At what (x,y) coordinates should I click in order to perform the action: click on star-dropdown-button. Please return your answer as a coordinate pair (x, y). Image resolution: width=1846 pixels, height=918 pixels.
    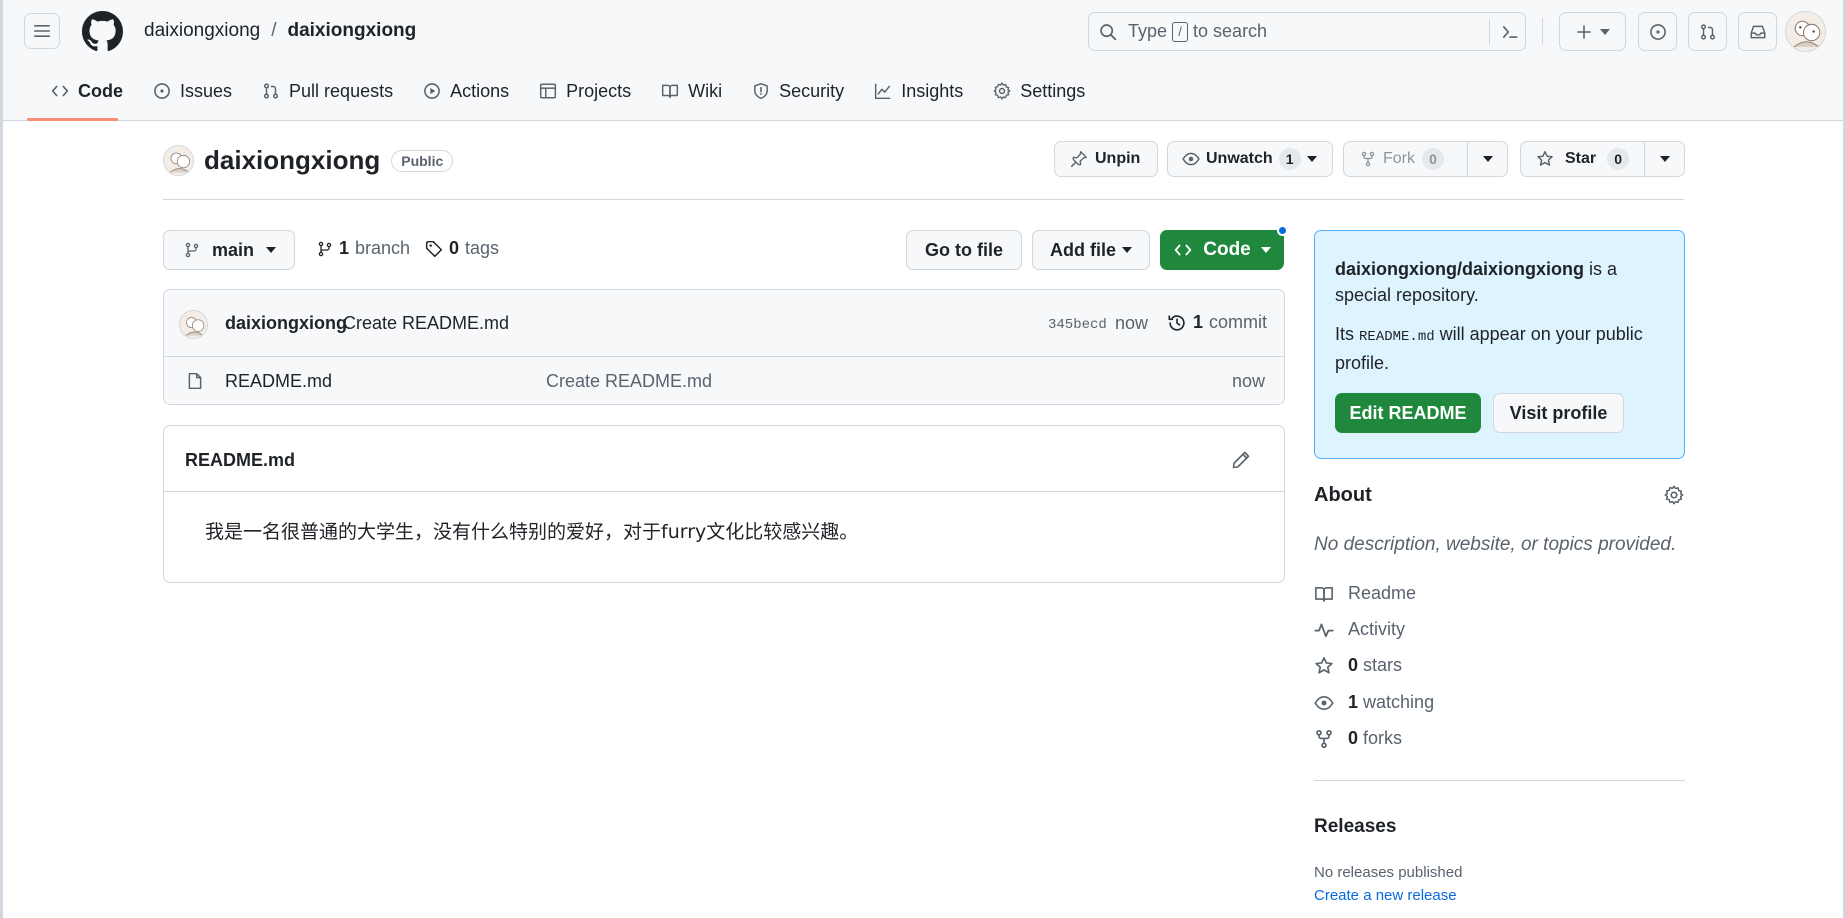
    Looking at the image, I should click on (1664, 159).